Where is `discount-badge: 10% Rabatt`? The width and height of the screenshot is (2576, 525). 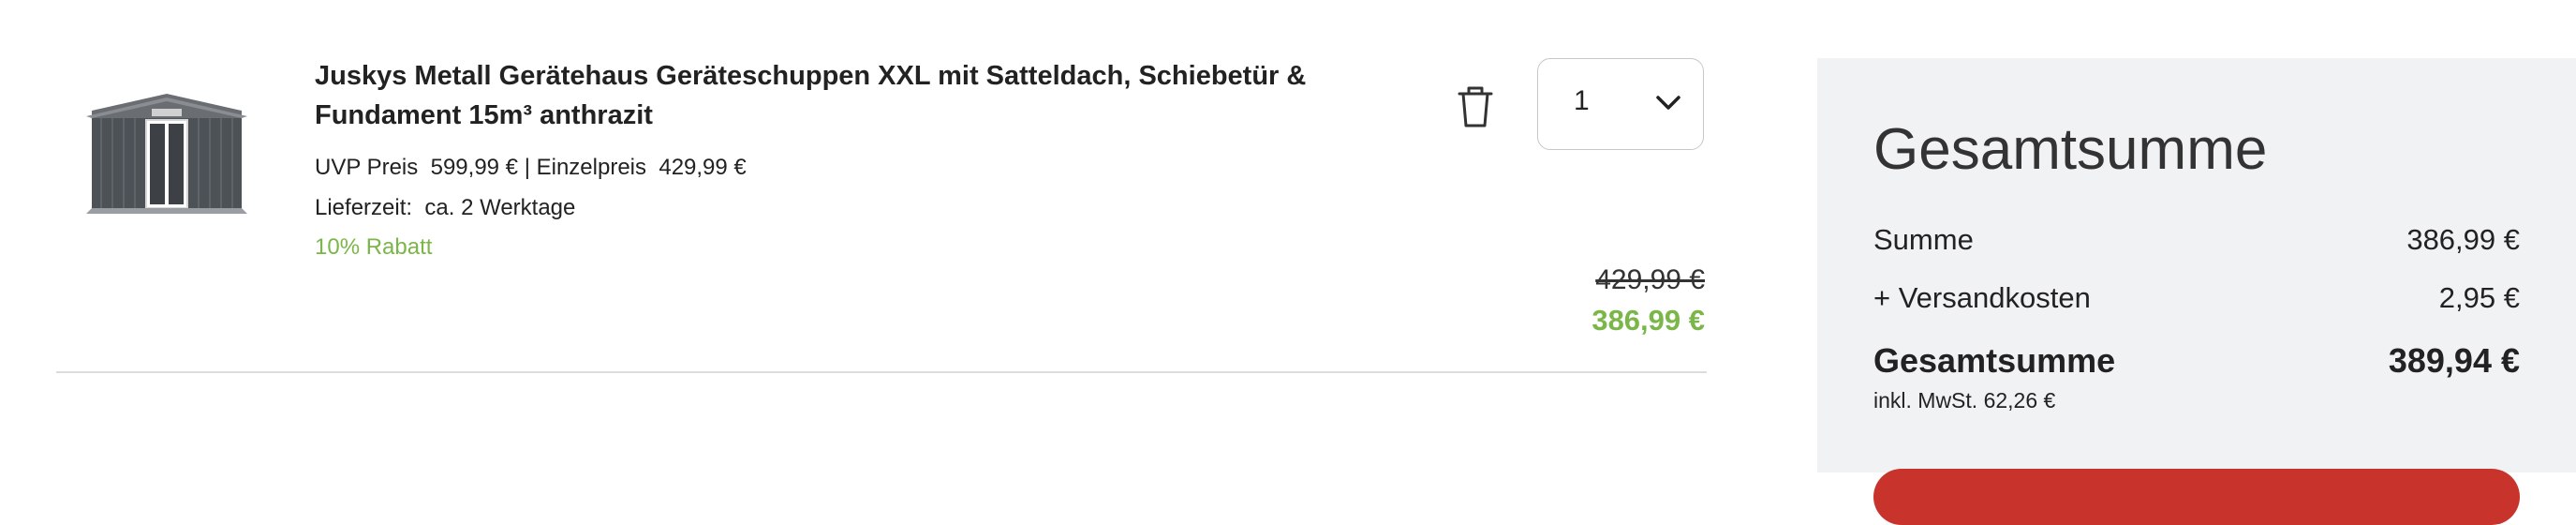
discount-badge: 10% Rabatt is located at coordinates (374, 247).